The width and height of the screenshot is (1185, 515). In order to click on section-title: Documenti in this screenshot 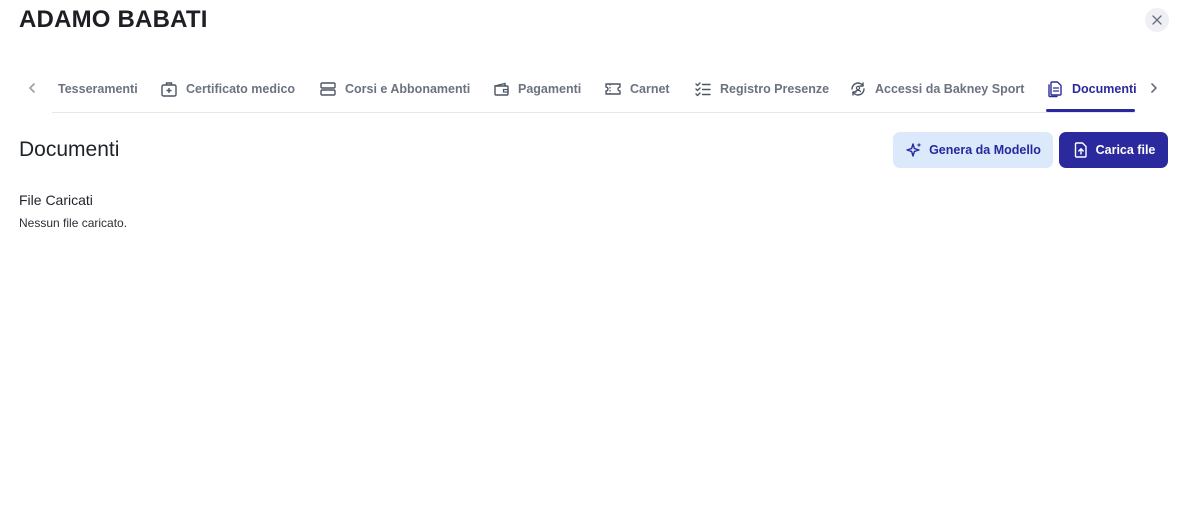, I will do `click(69, 149)`.